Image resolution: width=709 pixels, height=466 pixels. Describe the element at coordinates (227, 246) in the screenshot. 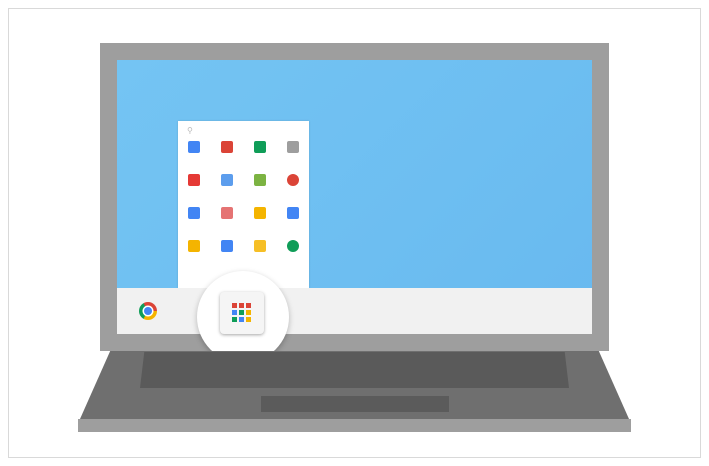

I see `store-app-icon` at that location.